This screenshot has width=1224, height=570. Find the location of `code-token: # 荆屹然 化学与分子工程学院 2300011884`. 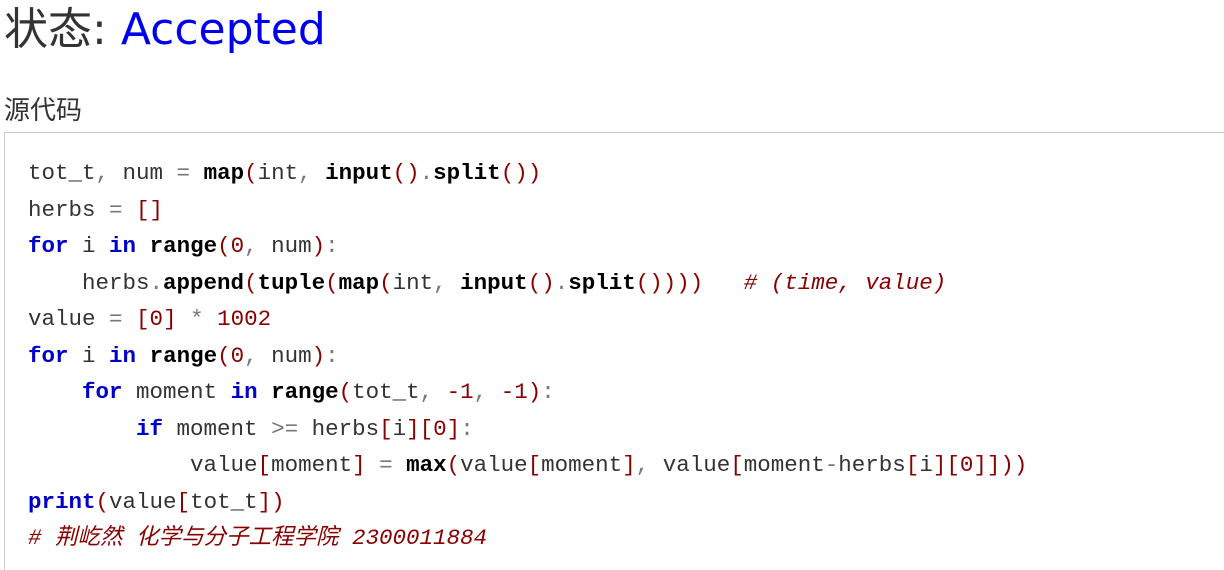

code-token: # 荆屹然 化学与分子工程学院 2300011884 is located at coordinates (258, 538).